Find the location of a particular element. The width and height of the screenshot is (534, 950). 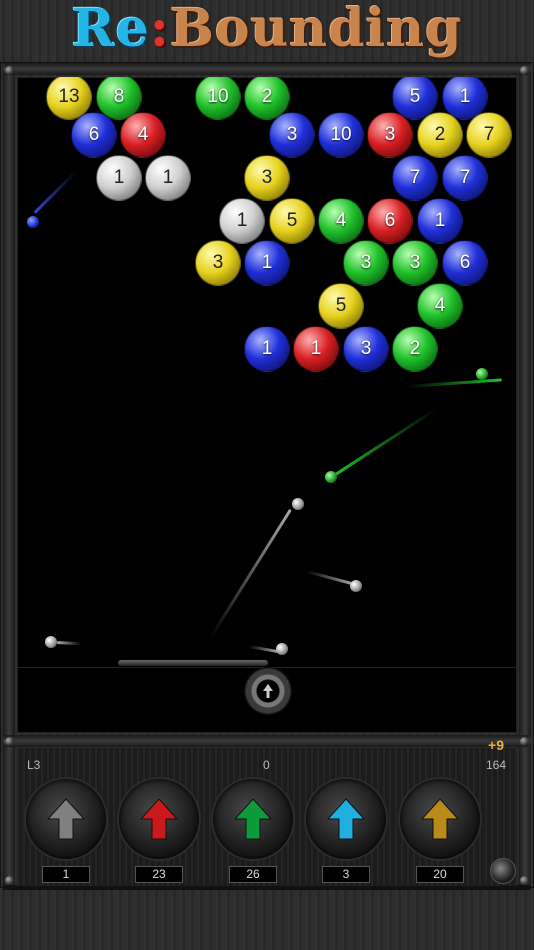

powerup-cyan-button is located at coordinates (346, 819).